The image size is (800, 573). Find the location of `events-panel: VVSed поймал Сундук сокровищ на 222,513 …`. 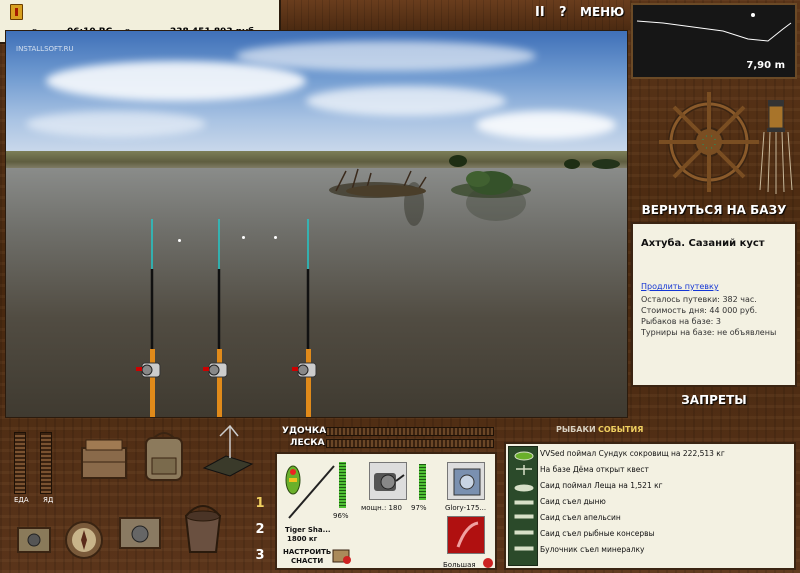

events-panel: VVSed поймал Сундук сокровищ на 222,513 … is located at coordinates (650, 506).